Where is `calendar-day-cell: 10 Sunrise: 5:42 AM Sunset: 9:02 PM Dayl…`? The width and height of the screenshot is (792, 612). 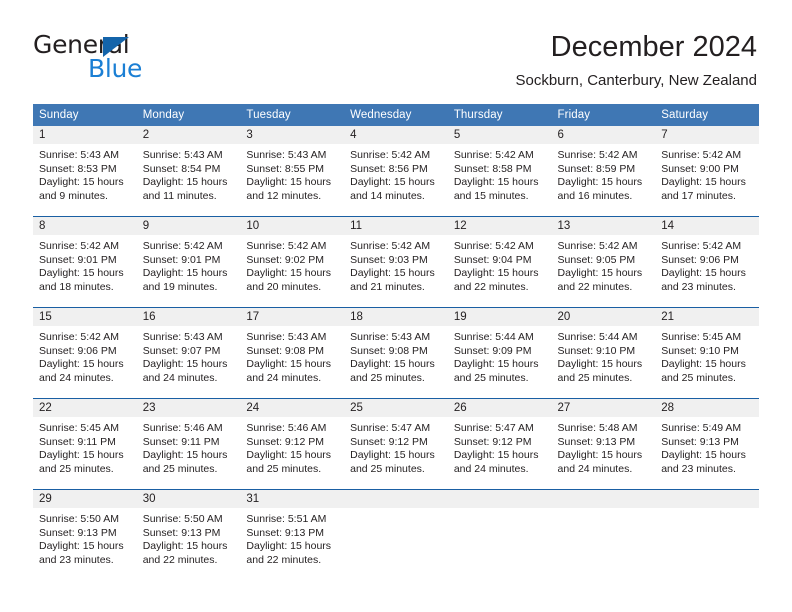
calendar-day-cell: 10 Sunrise: 5:42 AM Sunset: 9:02 PM Dayl… is located at coordinates (292, 262).